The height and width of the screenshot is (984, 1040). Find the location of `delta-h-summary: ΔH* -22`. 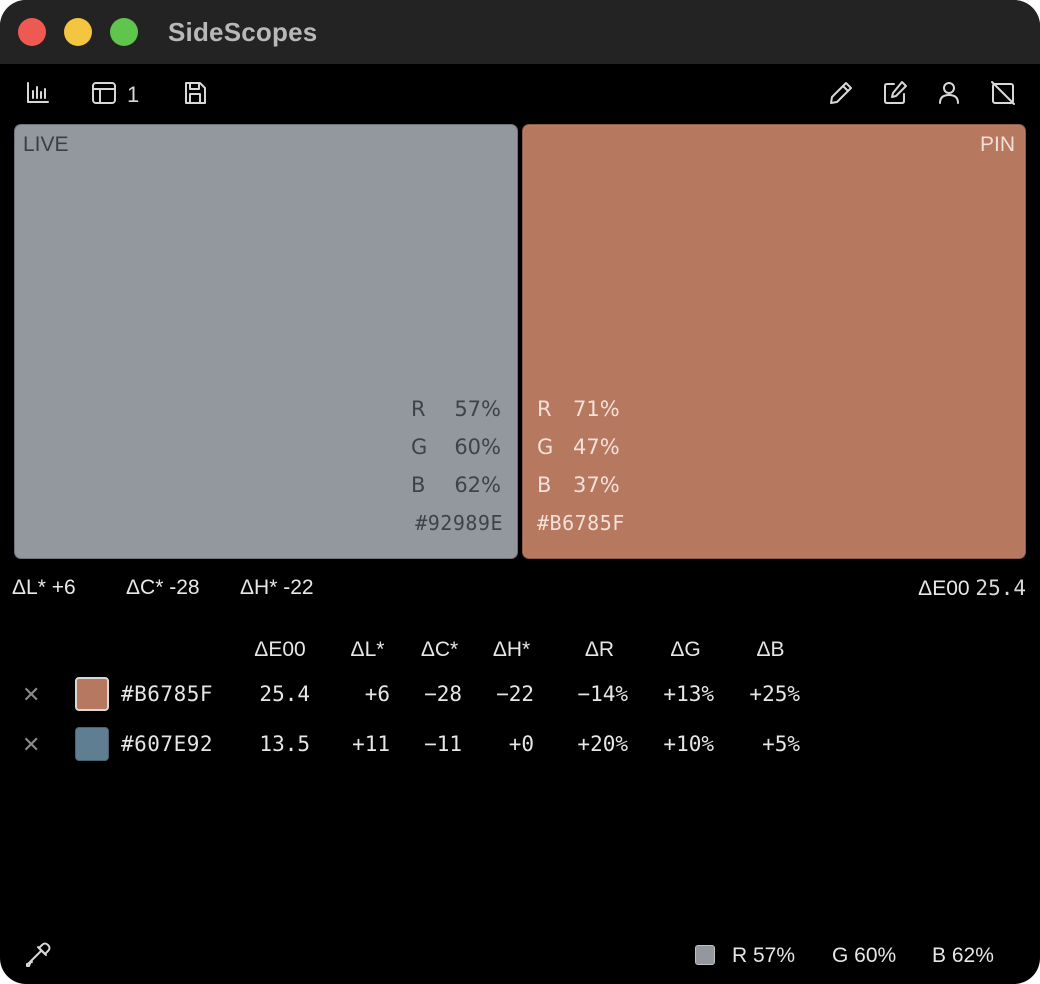

delta-h-summary: ΔH* -22 is located at coordinates (277, 588).